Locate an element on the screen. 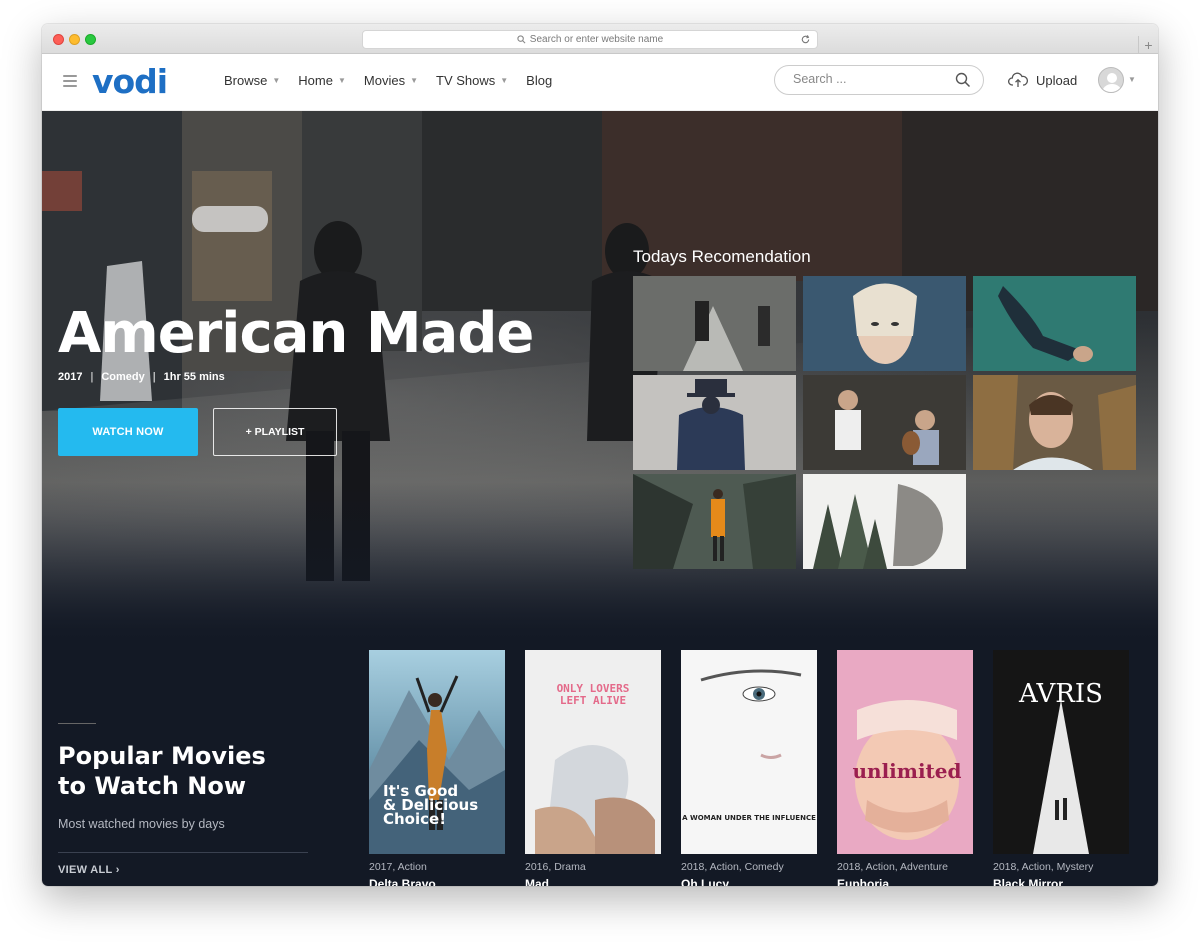  movie-poster: A WOMAN UNDER THE INFLUENCE is located at coordinates (749, 752).